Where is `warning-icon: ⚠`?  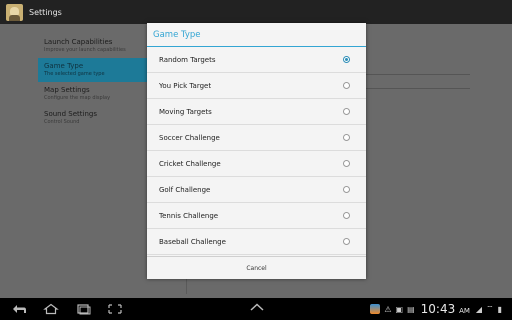
warning-icon: ⚠ is located at coordinates (387, 309).